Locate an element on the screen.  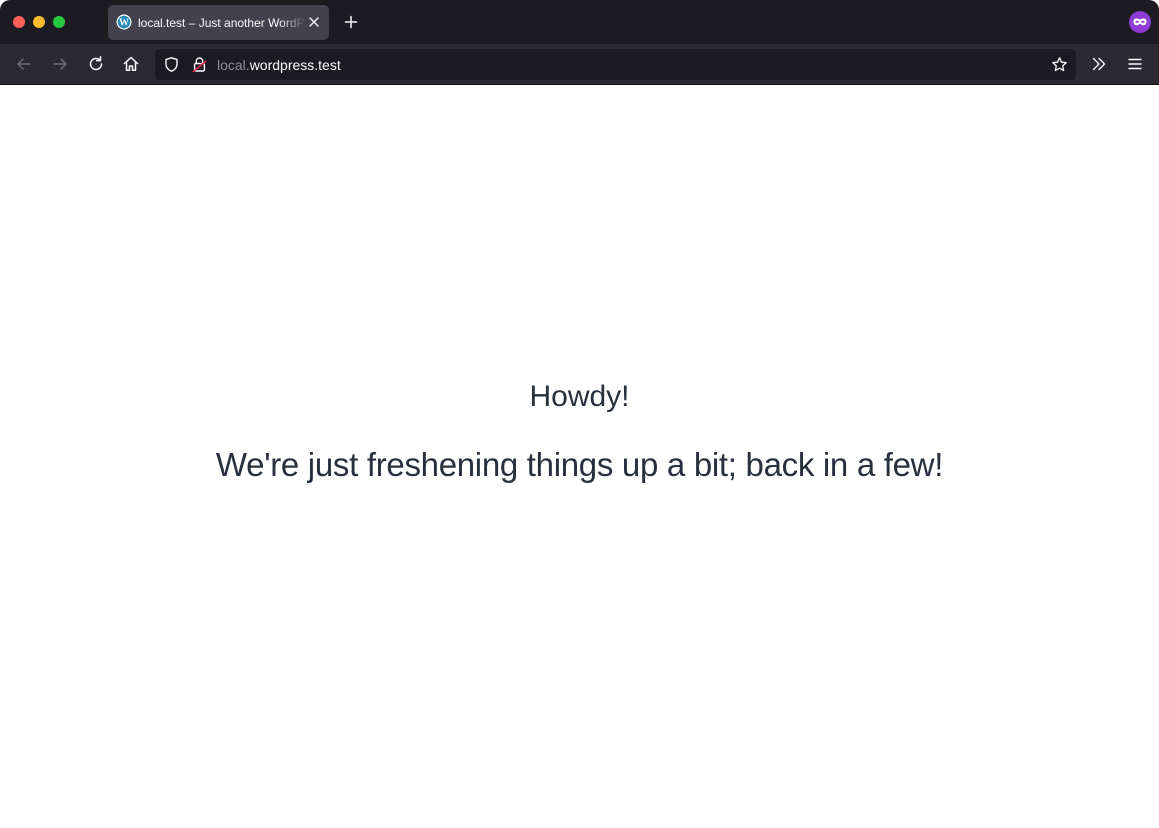
navigation-toolbar: local.wordpress.test is located at coordinates (579, 64).